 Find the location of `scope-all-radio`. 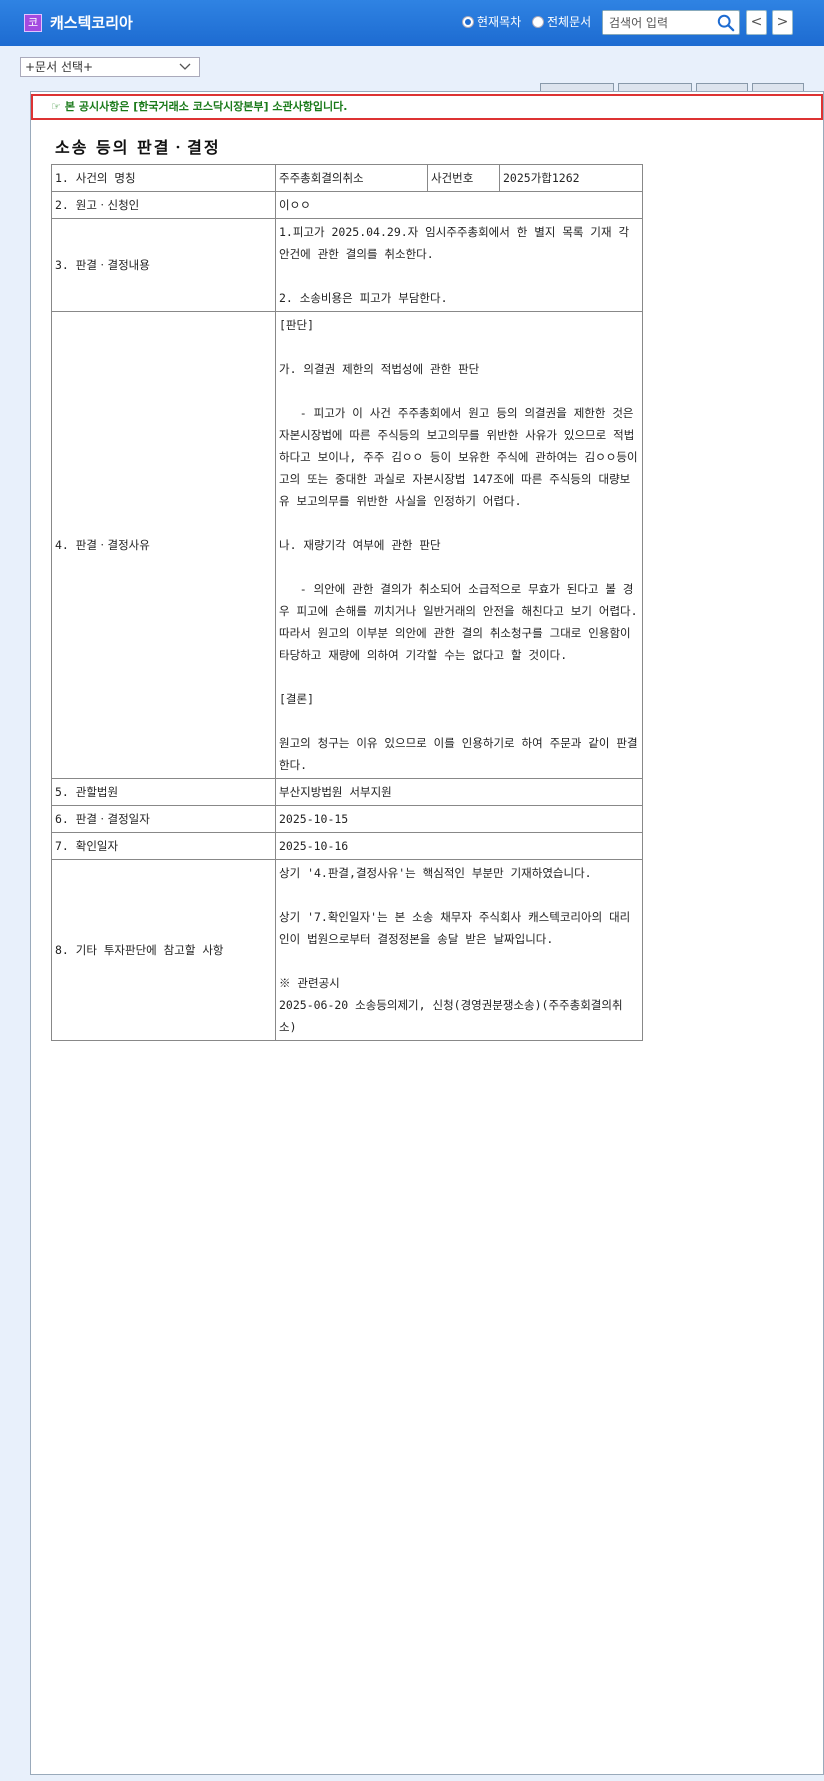

scope-all-radio is located at coordinates (538, 21).